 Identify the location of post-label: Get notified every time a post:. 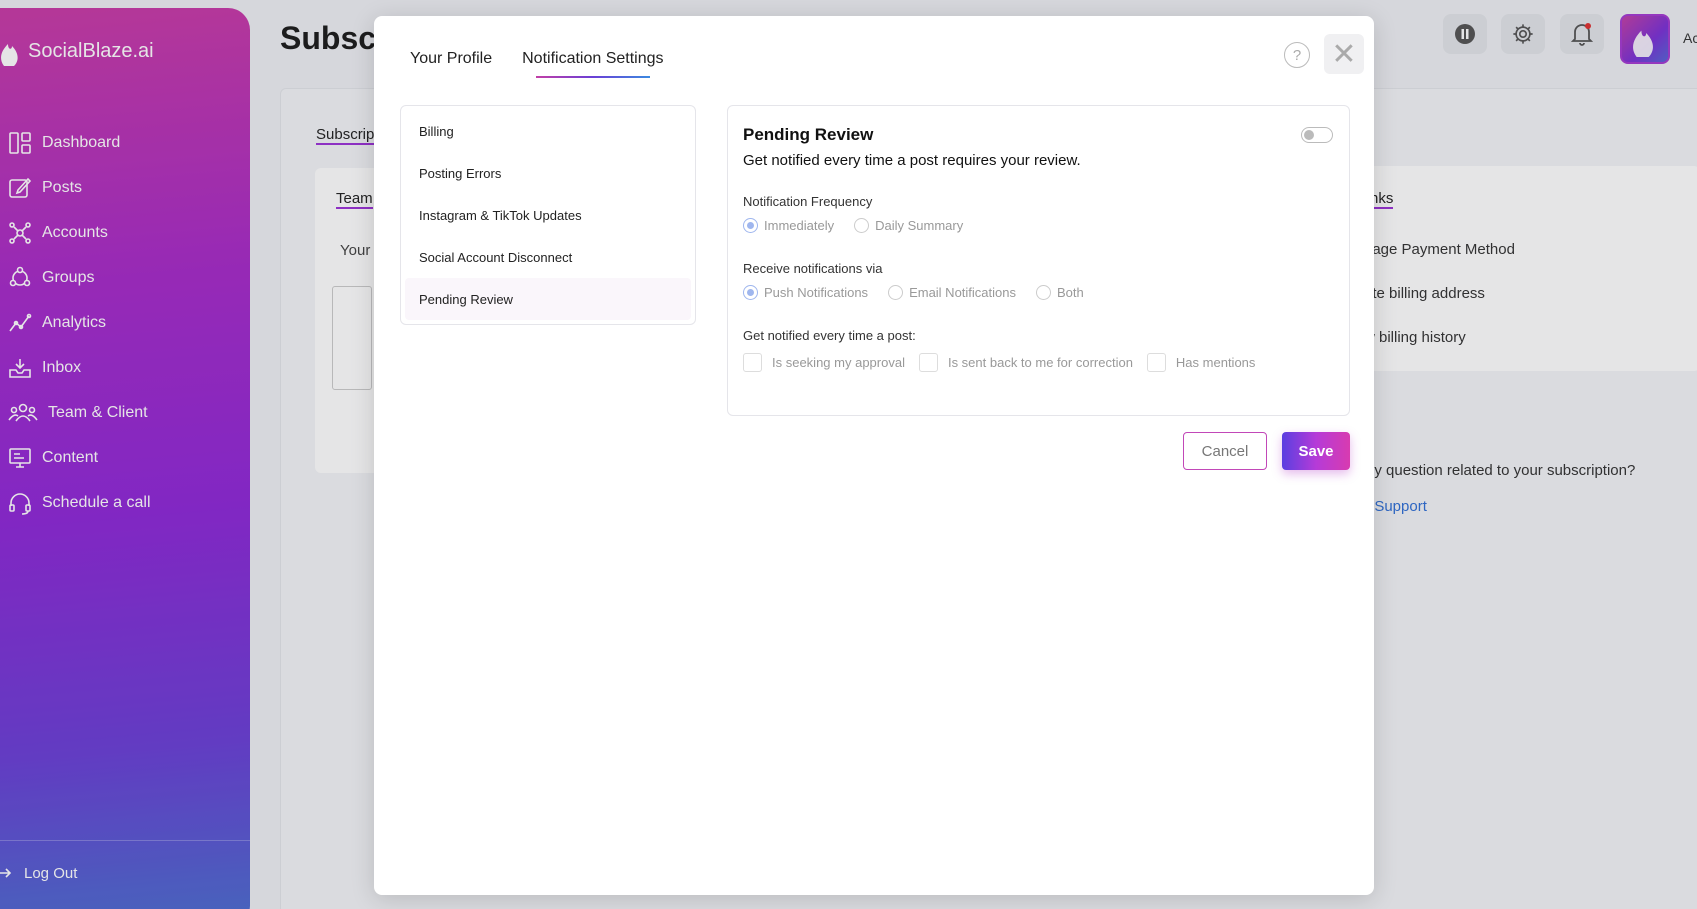
(829, 335).